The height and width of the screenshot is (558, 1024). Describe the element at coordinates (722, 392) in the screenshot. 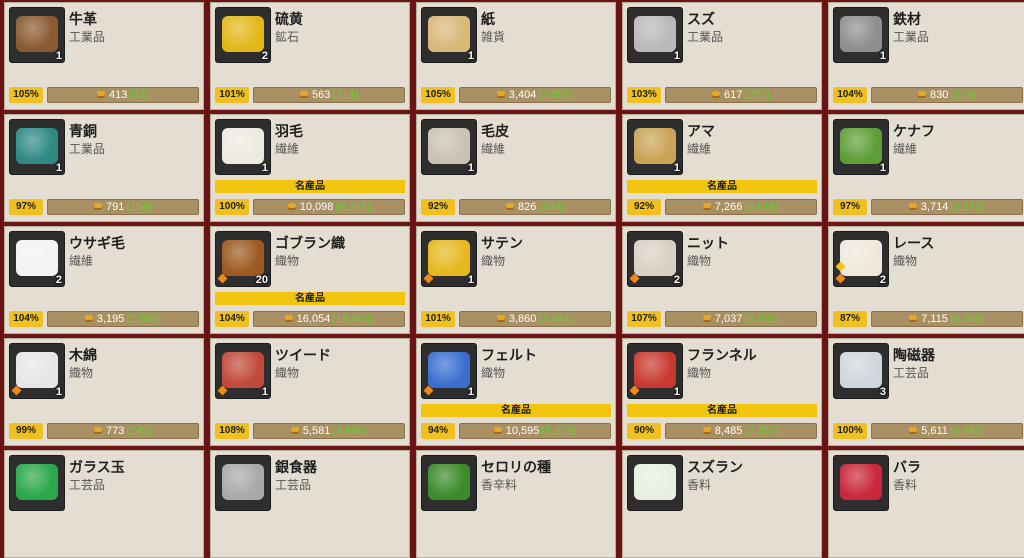

I see `goods-card-flannel: 1 フランネル 織物 名産品 90% 8,485 (7,357)` at that location.